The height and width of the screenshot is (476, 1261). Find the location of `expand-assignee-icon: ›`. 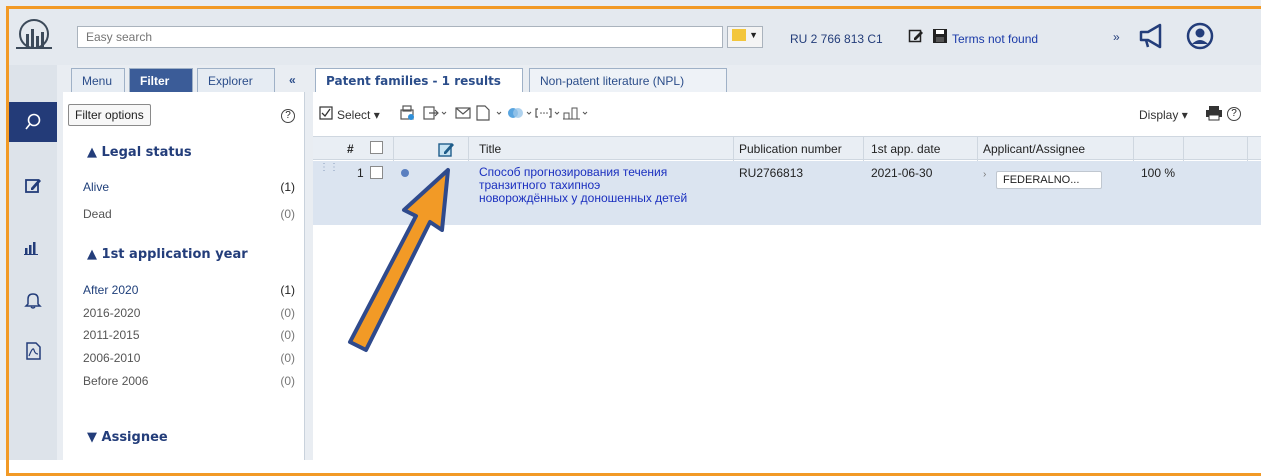

expand-assignee-icon: › is located at coordinates (984, 174).